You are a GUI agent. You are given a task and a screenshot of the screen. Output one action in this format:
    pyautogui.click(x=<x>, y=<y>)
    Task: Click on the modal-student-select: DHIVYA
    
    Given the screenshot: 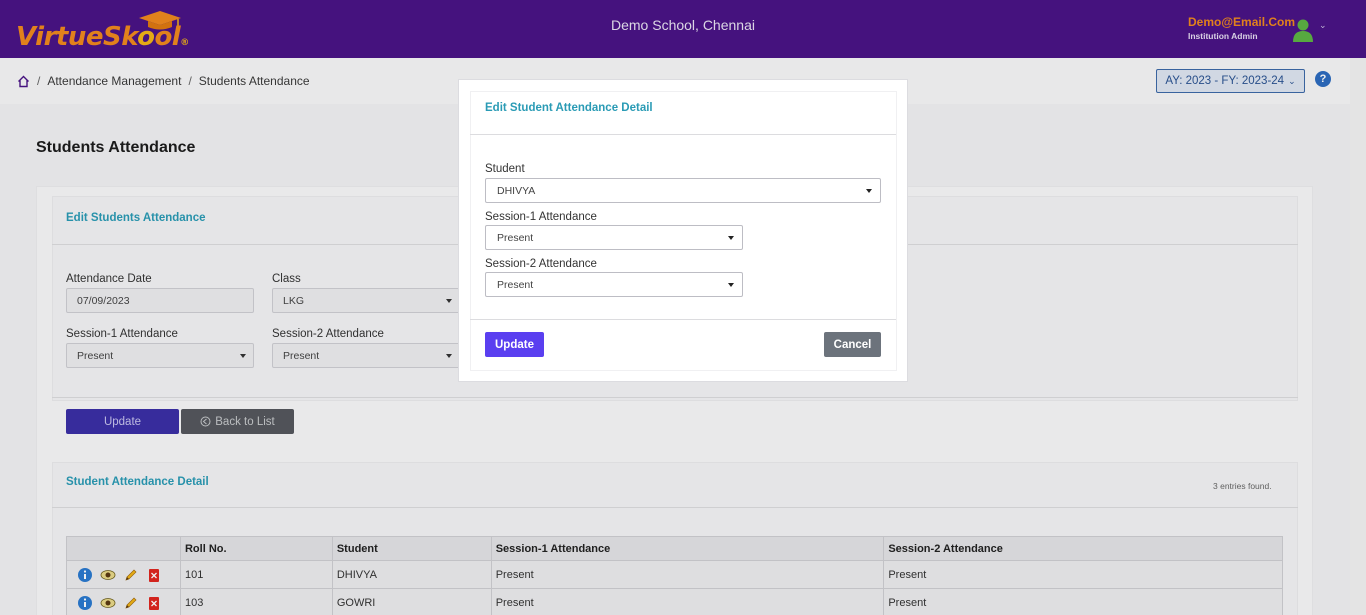 What is the action you would take?
    pyautogui.click(x=683, y=190)
    